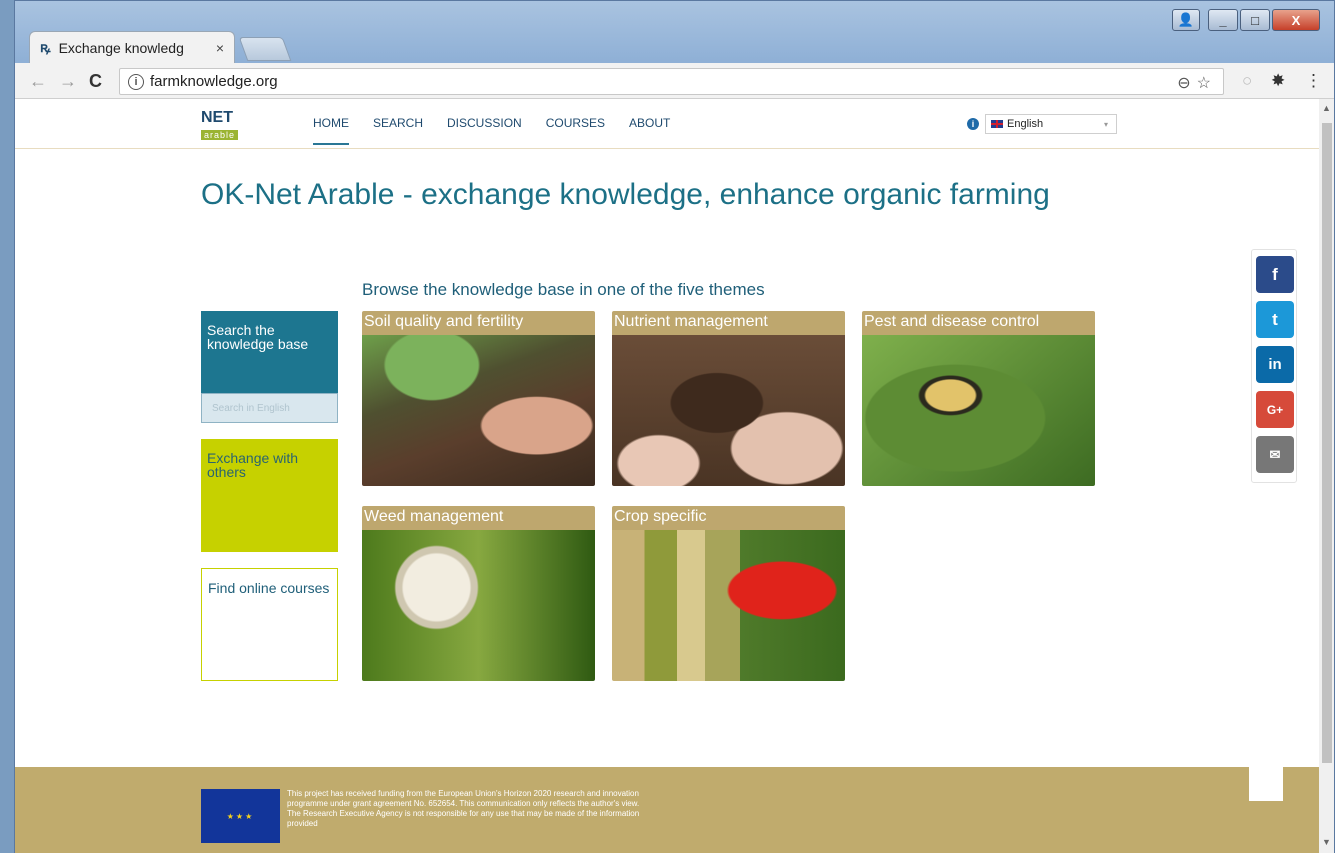 The width and height of the screenshot is (1335, 853). What do you see at coordinates (1025, 124) in the screenshot?
I see `language-value: English` at bounding box center [1025, 124].